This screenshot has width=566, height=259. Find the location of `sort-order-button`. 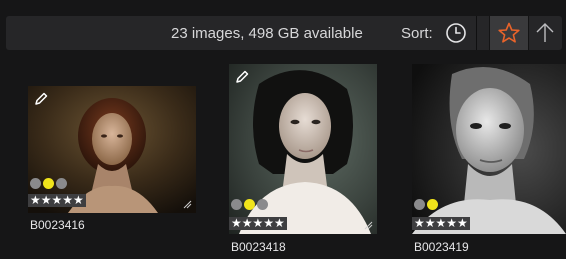

sort-order-button is located at coordinates (544, 33).